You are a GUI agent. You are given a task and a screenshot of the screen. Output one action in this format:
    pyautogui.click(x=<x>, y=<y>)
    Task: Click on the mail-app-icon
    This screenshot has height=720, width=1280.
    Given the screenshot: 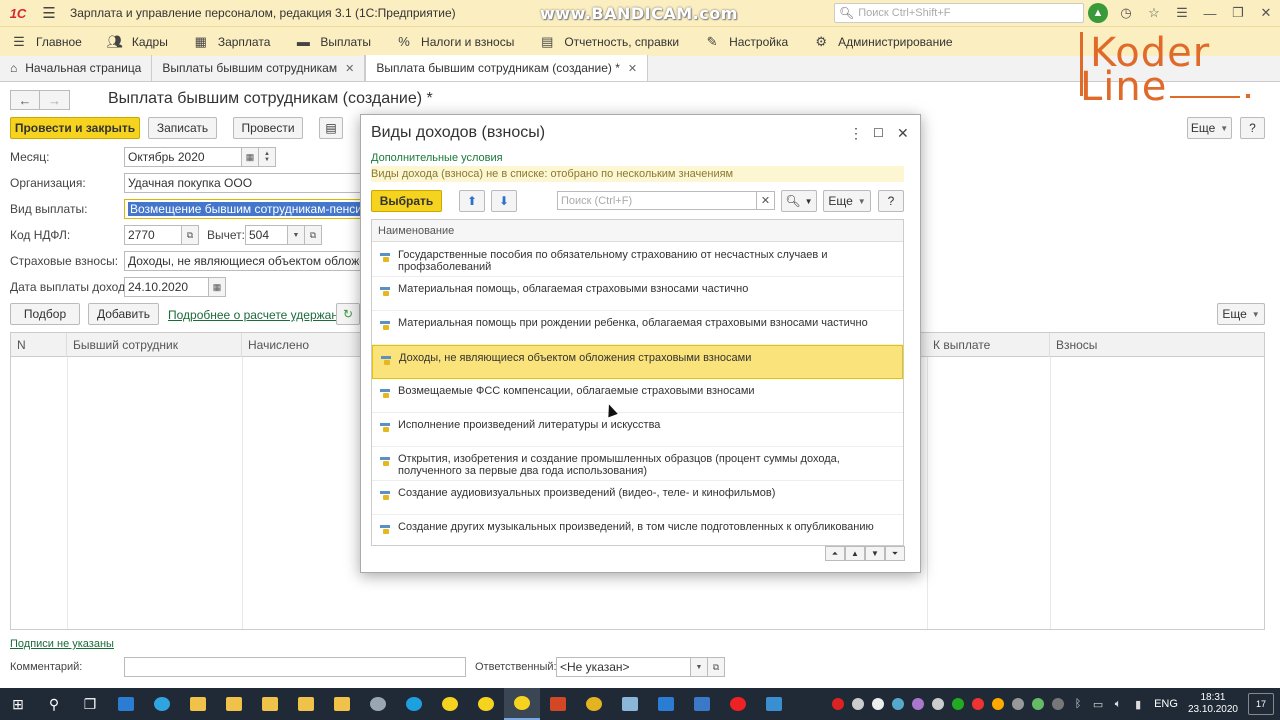 What is the action you would take?
    pyautogui.click(x=126, y=704)
    